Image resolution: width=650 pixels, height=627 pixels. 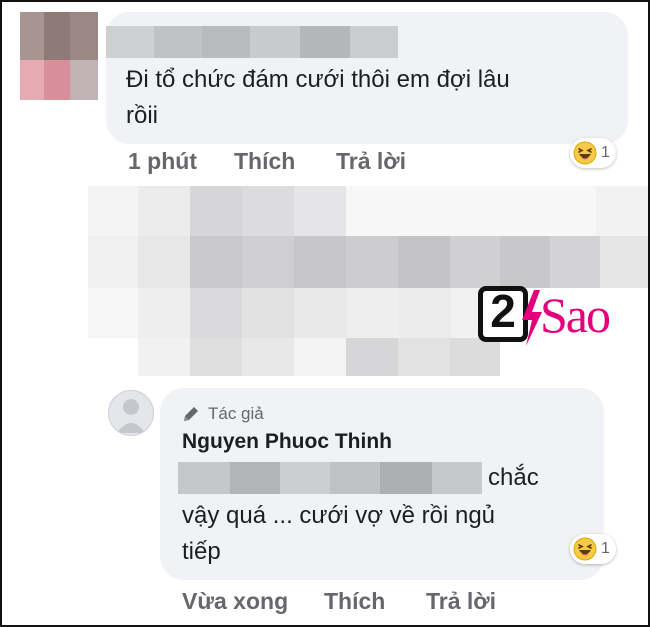 I want to click on comment-text-line-2: rồii, so click(x=142, y=115).